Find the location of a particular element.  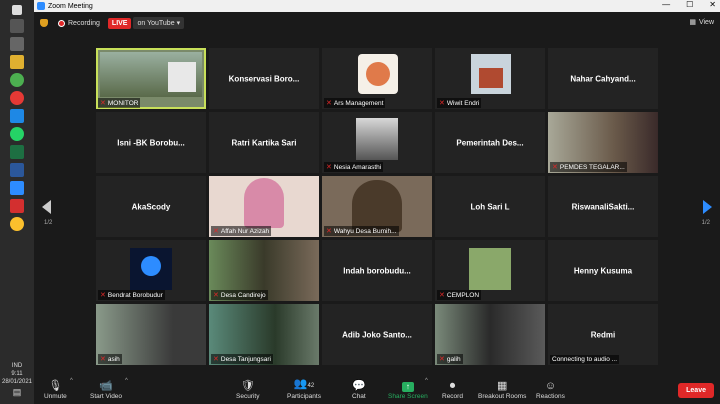

participant-tile: ✕ galih is located at coordinates (490, 334).